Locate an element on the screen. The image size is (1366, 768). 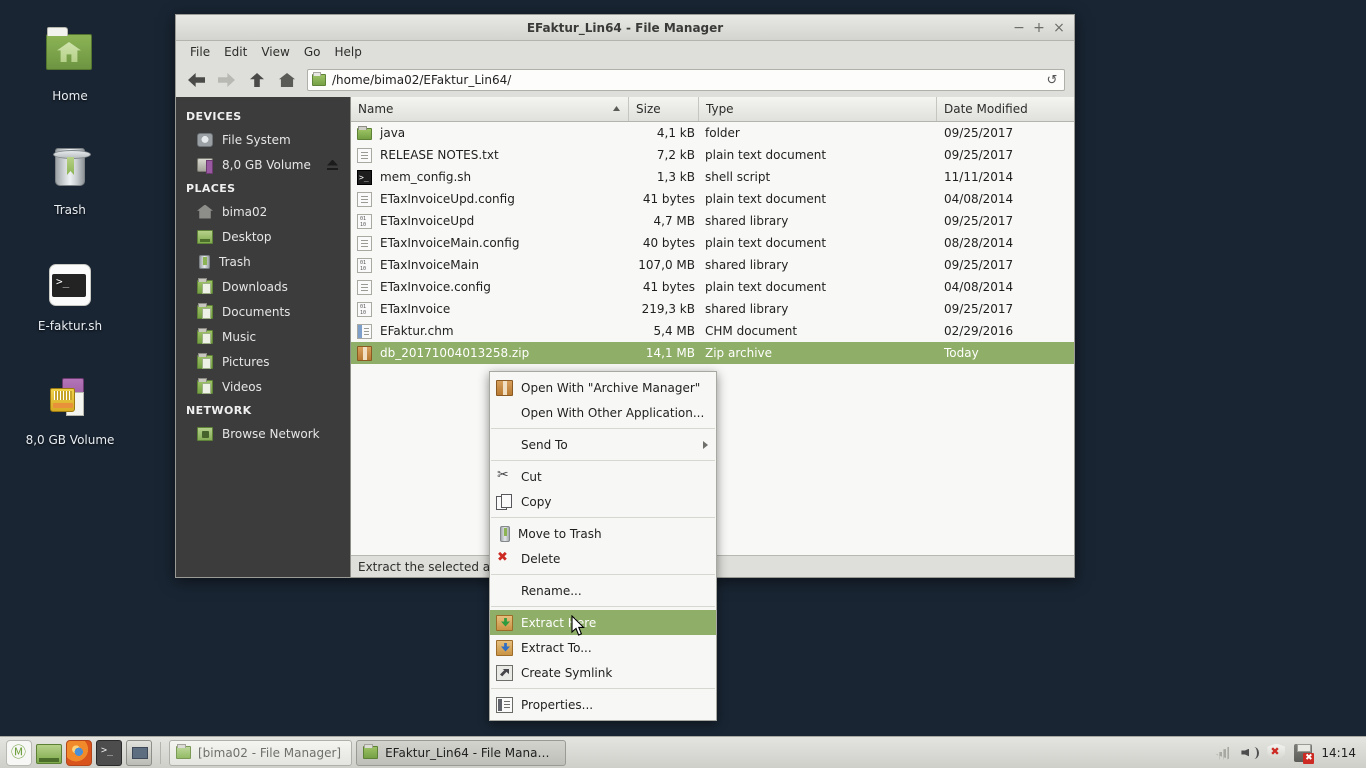
sidebar-item-file-system: File System is located at coordinates (263, 139).